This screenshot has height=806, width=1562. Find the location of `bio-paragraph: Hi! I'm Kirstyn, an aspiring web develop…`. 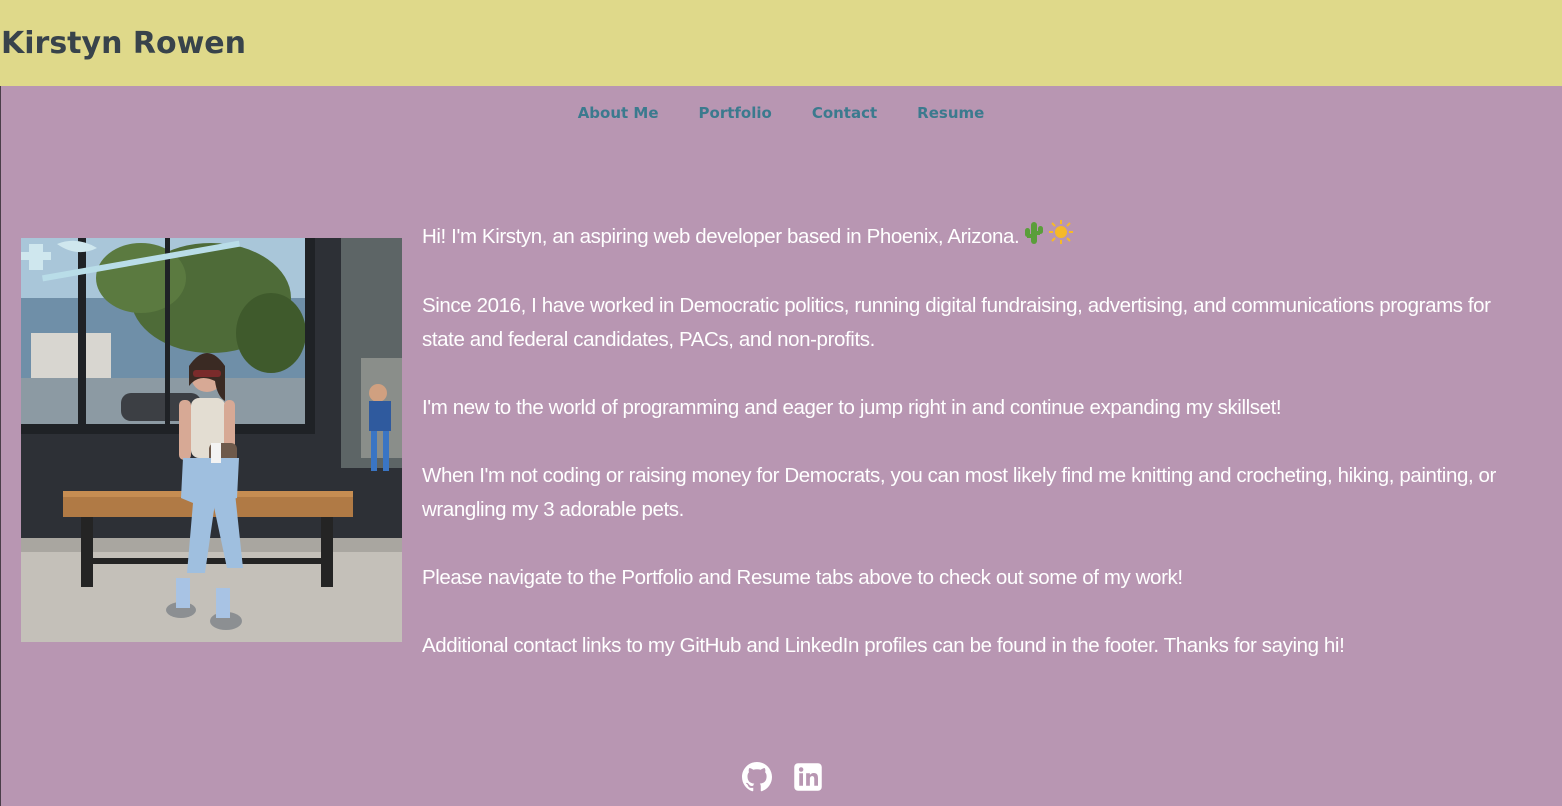

bio-paragraph: Hi! I'm Kirstyn, an aspiring web develop… is located at coordinates (962, 237).